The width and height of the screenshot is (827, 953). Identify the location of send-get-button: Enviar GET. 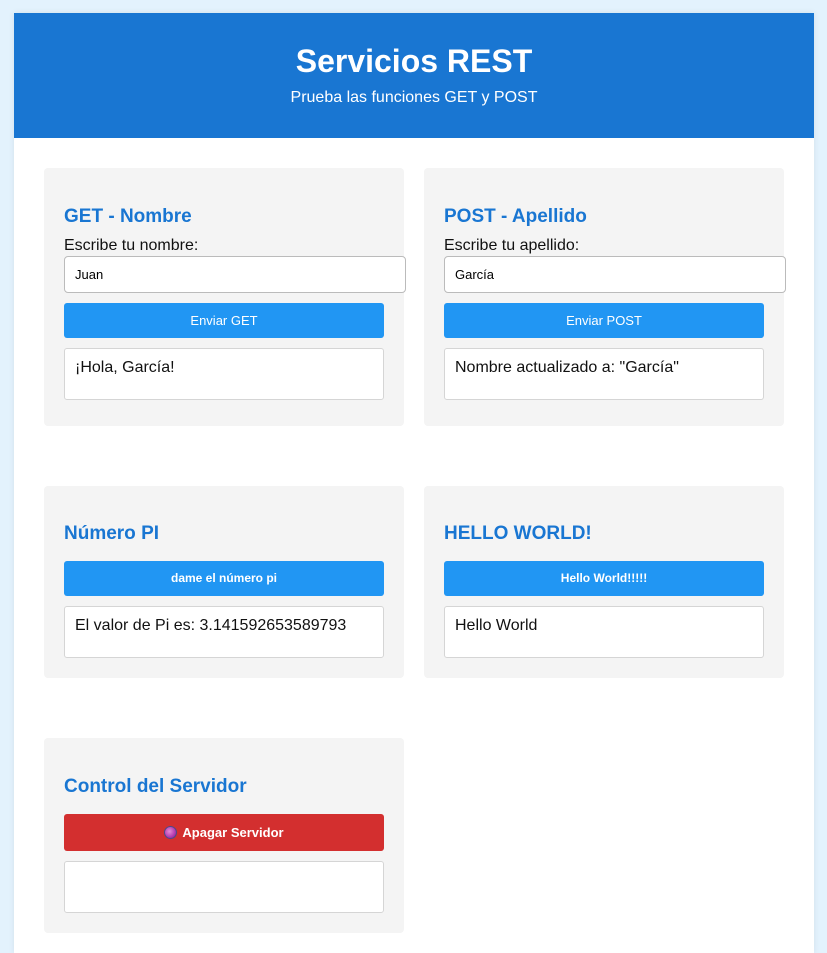
(224, 320).